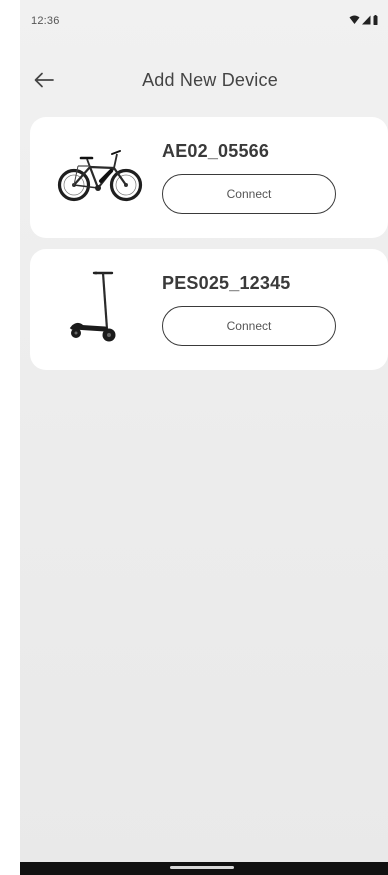  I want to click on signal-icon, so click(366, 20).